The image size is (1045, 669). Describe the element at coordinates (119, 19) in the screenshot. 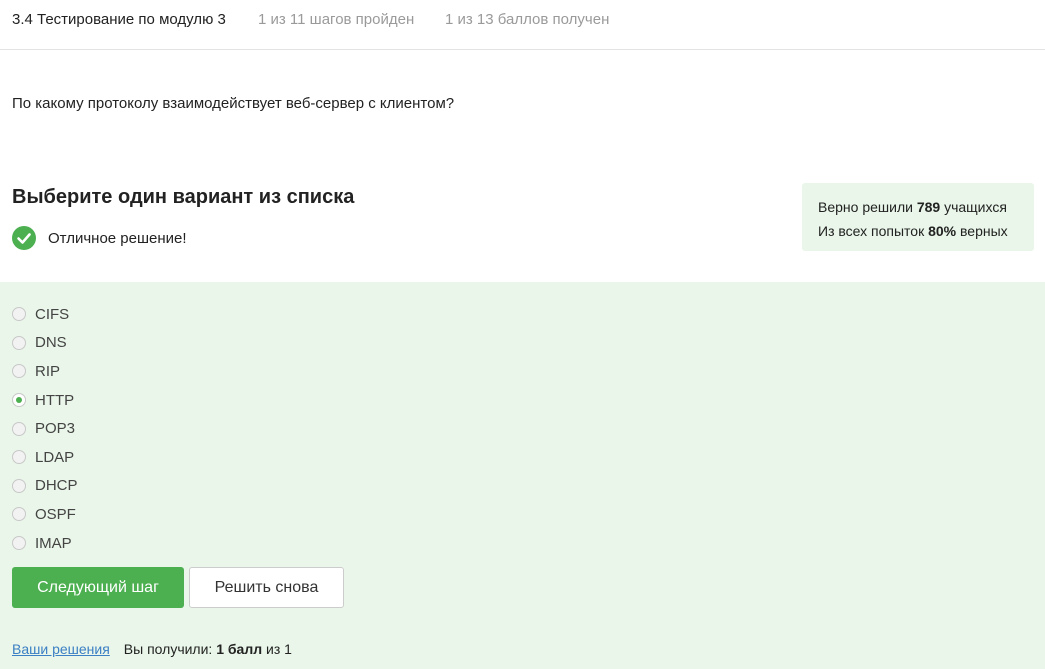

I see `lesson-title: 3.4 Тестирование по модулю 3` at that location.